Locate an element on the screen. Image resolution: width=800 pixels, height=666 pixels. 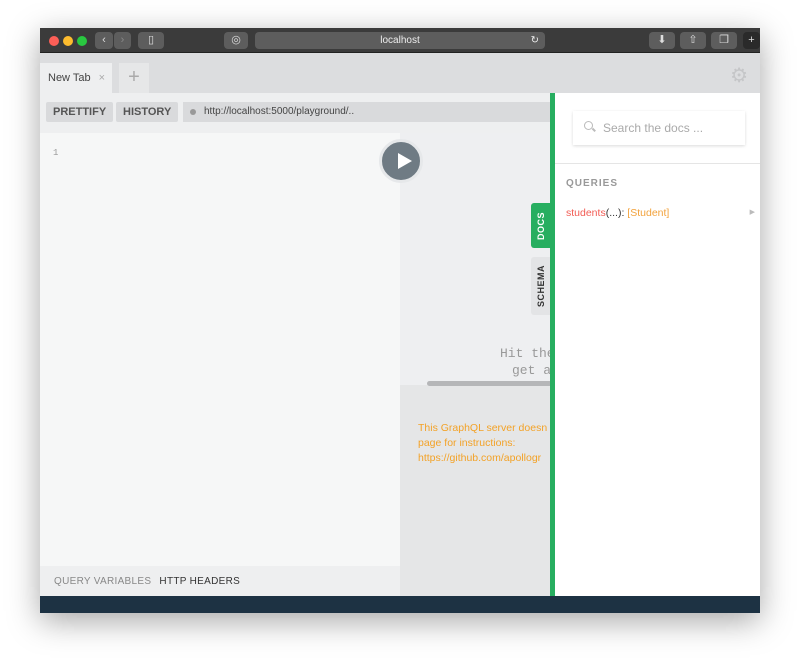
minimize-window-button is located at coordinates (68, 41).